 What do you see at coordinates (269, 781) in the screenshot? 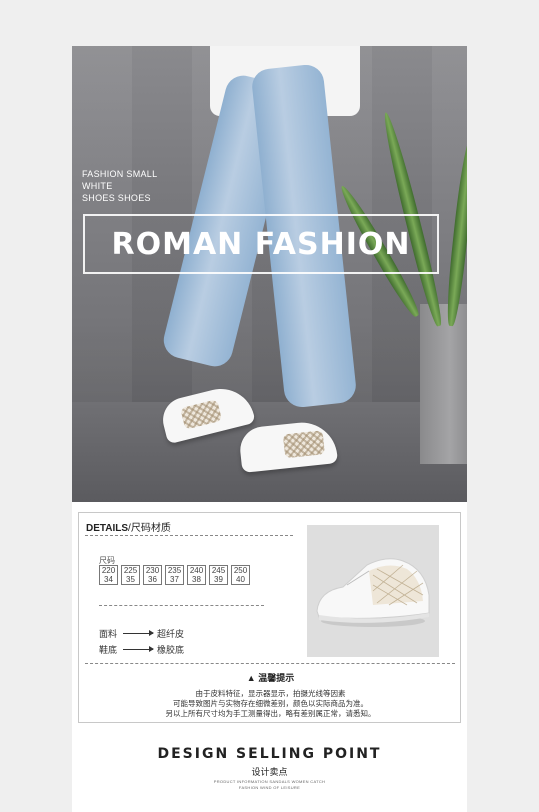
I see `selling-point-tagline: PRODUCT INFORMATION SANDALS WOMEN CATCH` at bounding box center [269, 781].